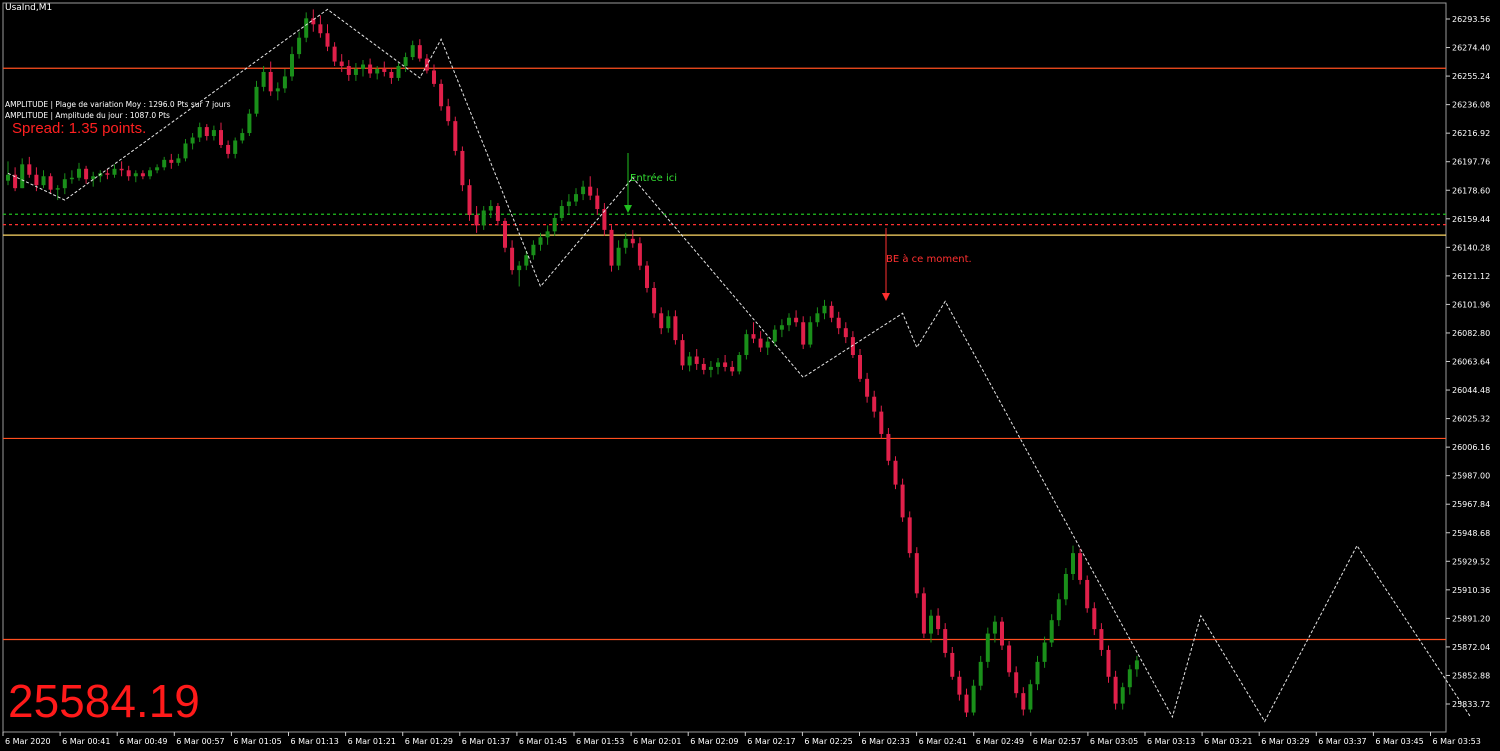 The height and width of the screenshot is (751, 1500). Describe the element at coordinates (1471, 190) in the screenshot. I see `y-tick-label: 26178.60` at that location.